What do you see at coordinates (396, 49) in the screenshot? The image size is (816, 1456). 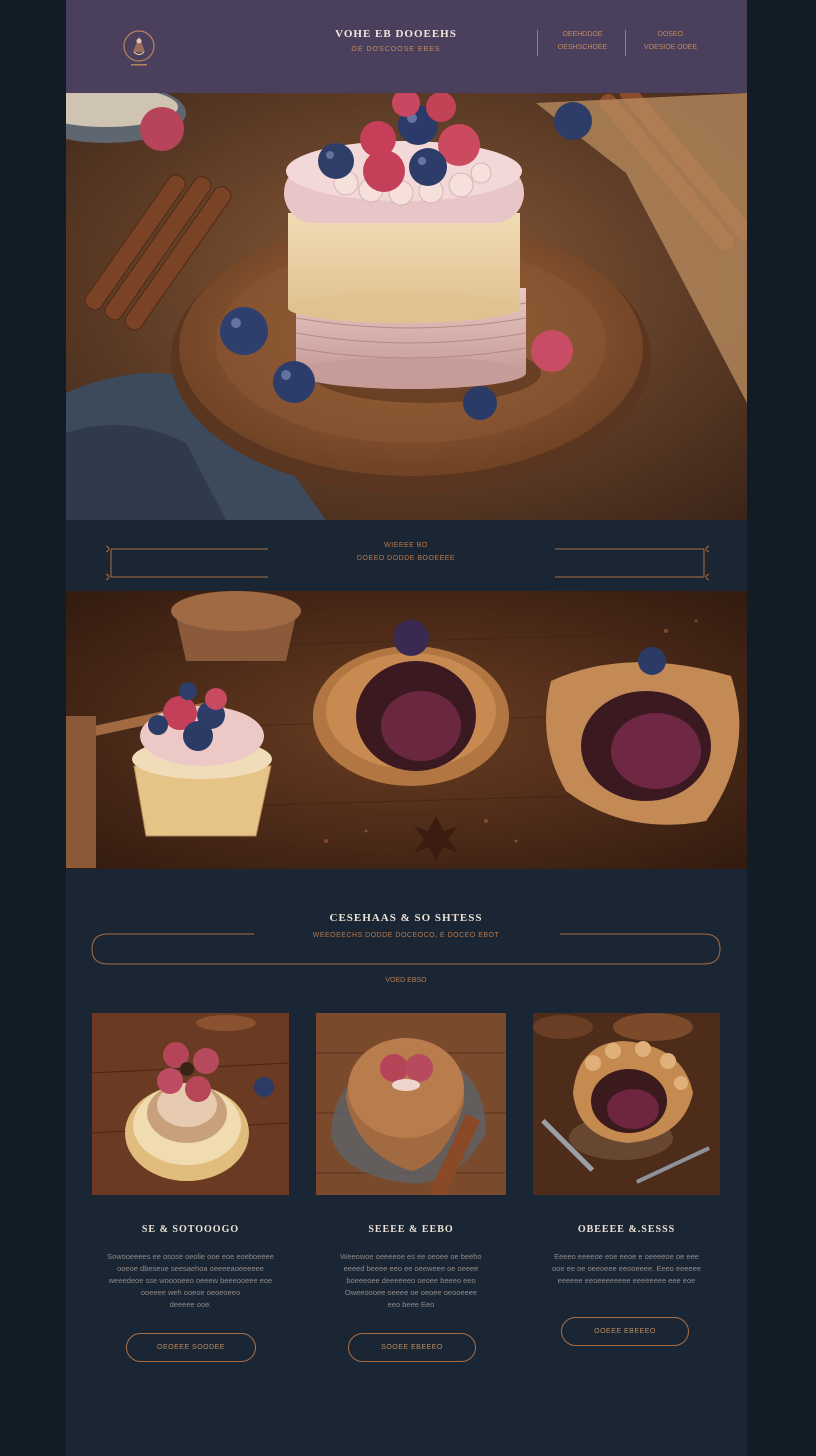 I see `brand-subtitle: OE DOSCOOSE EBES` at bounding box center [396, 49].